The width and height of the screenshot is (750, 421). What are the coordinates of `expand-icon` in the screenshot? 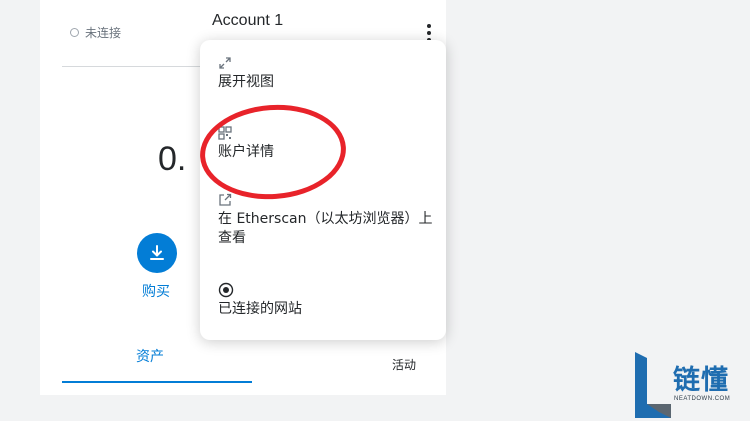 It's located at (225, 63).